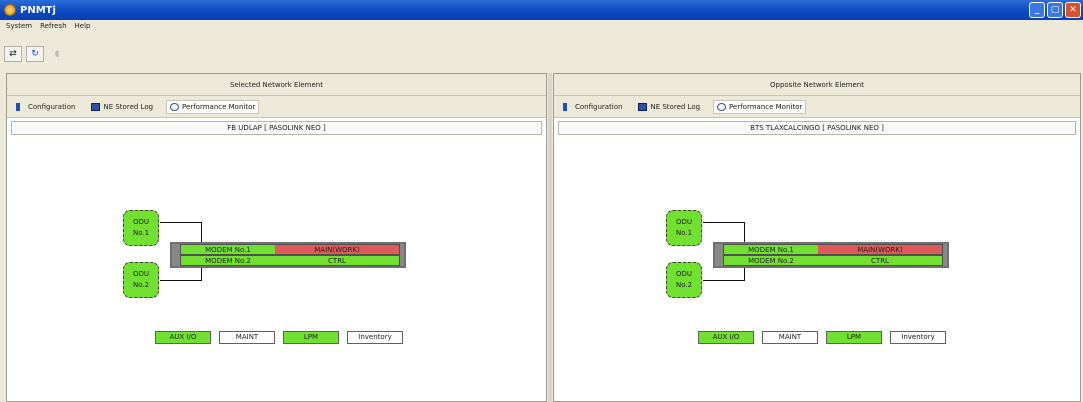  Describe the element at coordinates (83, 29) in the screenshot. I see `menu-help: Help` at that location.